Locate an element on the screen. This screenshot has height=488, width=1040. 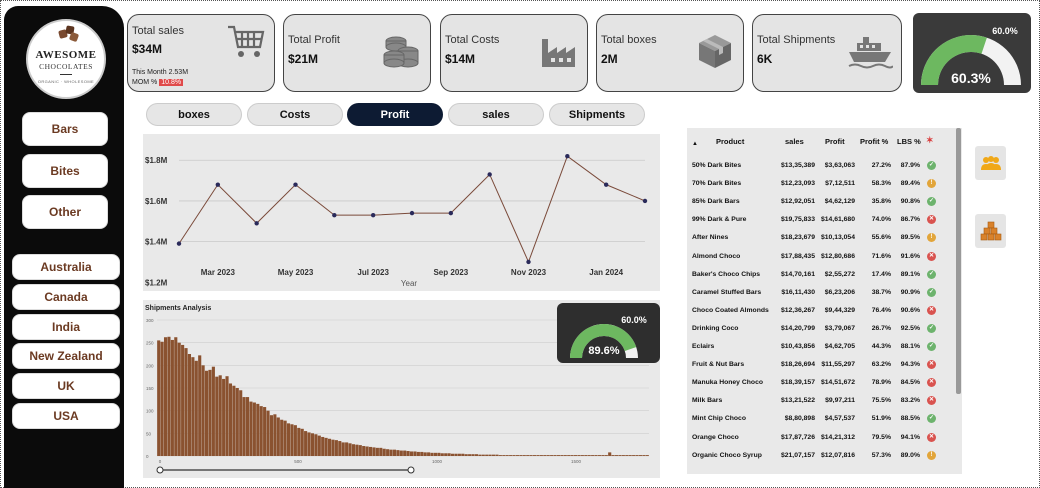
y-tick-label: 100 is located at coordinates (150, 411).